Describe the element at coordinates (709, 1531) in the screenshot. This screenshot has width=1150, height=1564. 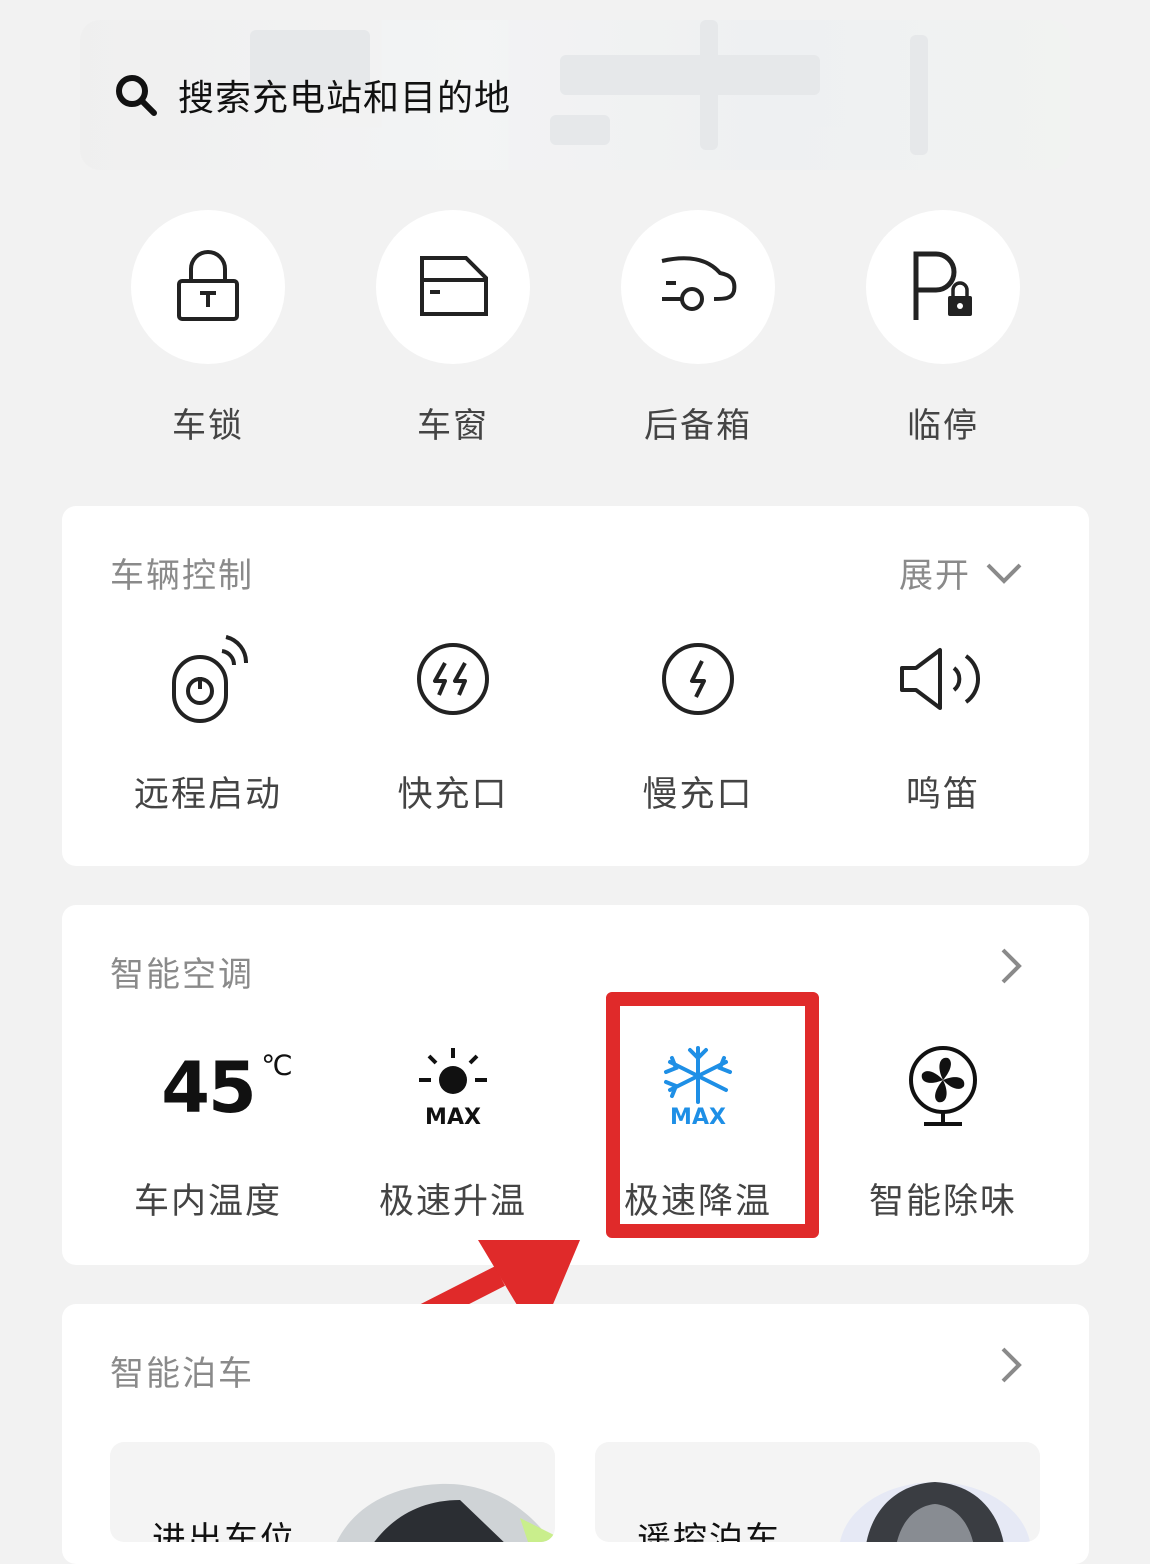
I see `remote-parking-label: 遥控泊车` at that location.